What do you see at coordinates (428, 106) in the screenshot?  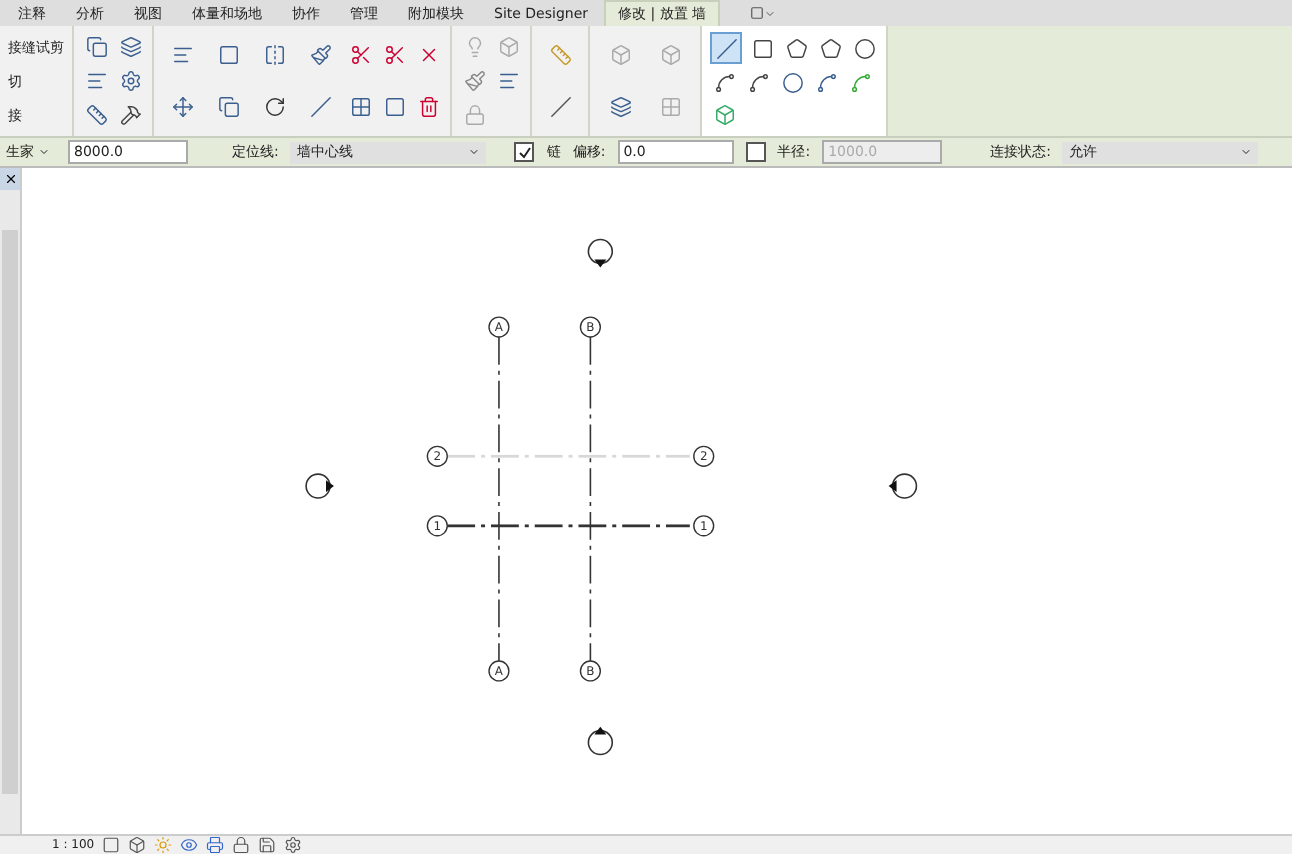 I see `delete-icon` at bounding box center [428, 106].